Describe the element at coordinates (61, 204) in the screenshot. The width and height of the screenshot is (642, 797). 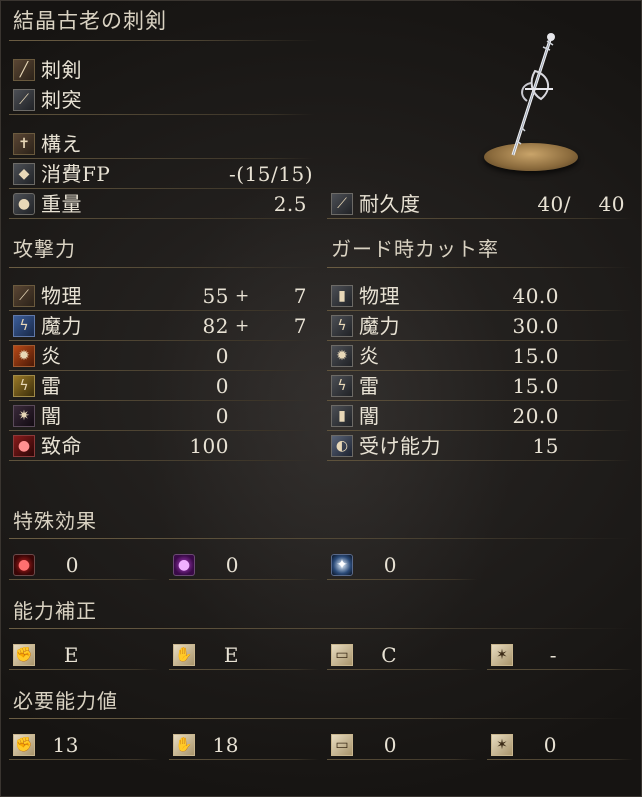
I see `weight-label: 重量` at that location.